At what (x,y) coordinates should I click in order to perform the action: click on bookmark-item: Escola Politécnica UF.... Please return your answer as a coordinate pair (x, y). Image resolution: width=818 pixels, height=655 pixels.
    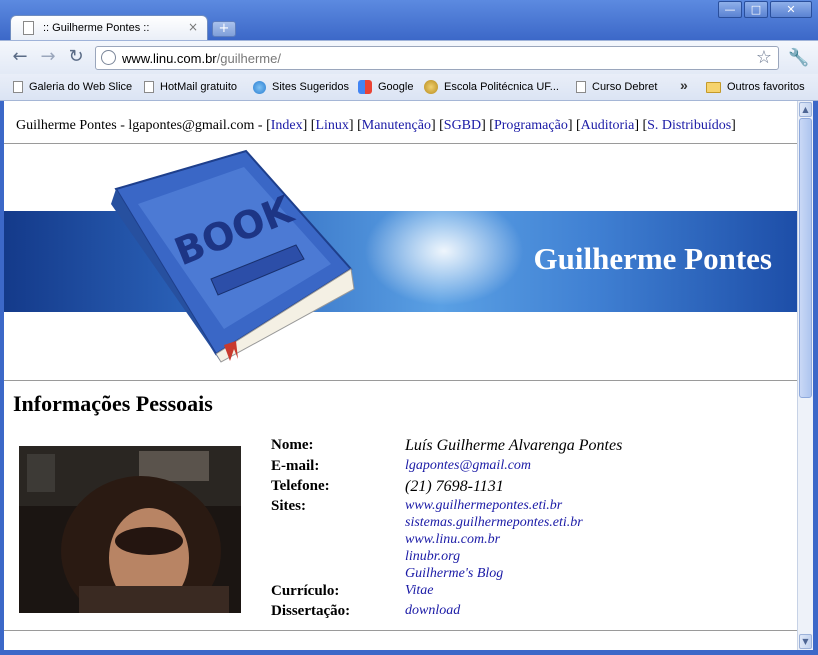
    Looking at the image, I should click on (491, 87).